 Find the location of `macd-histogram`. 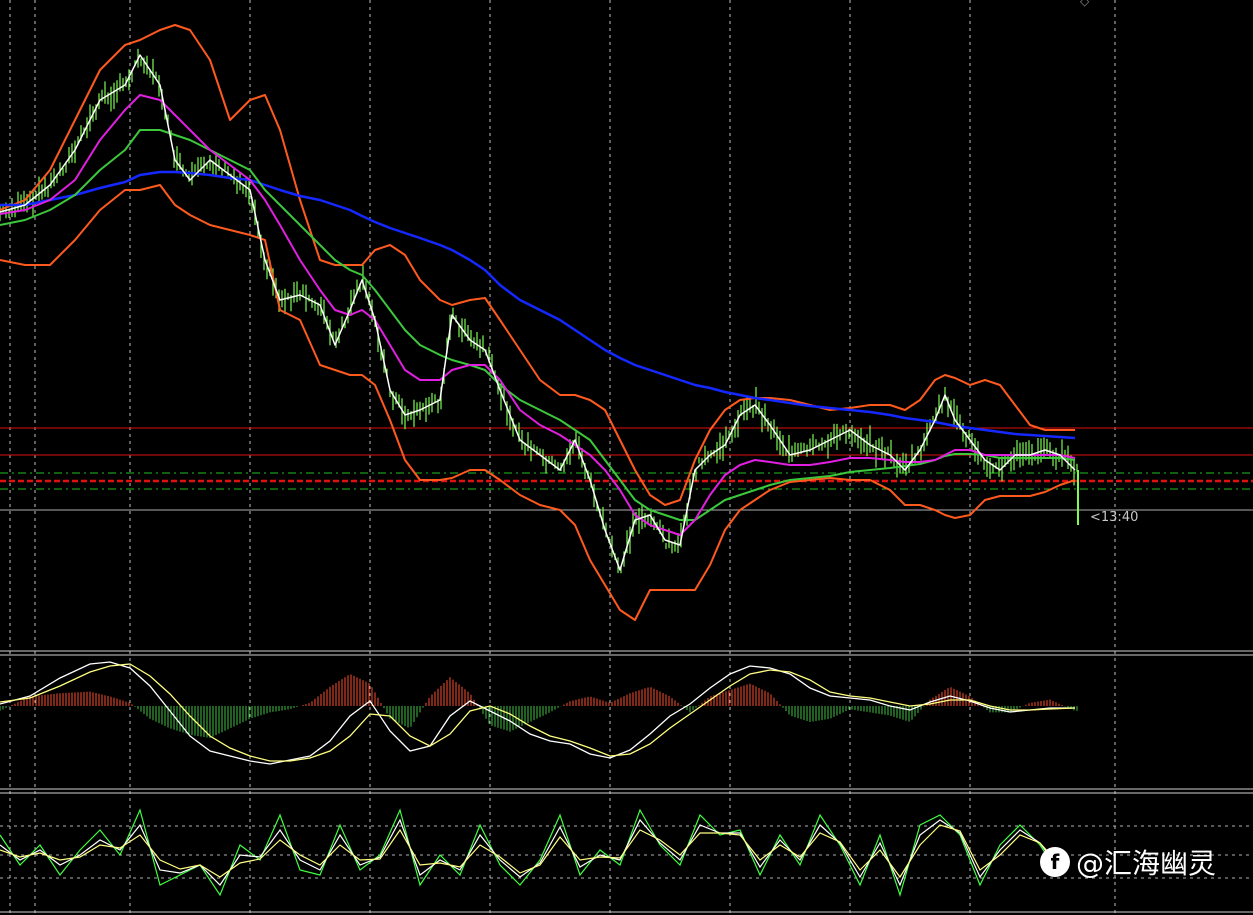

macd-histogram is located at coordinates (539, 706).